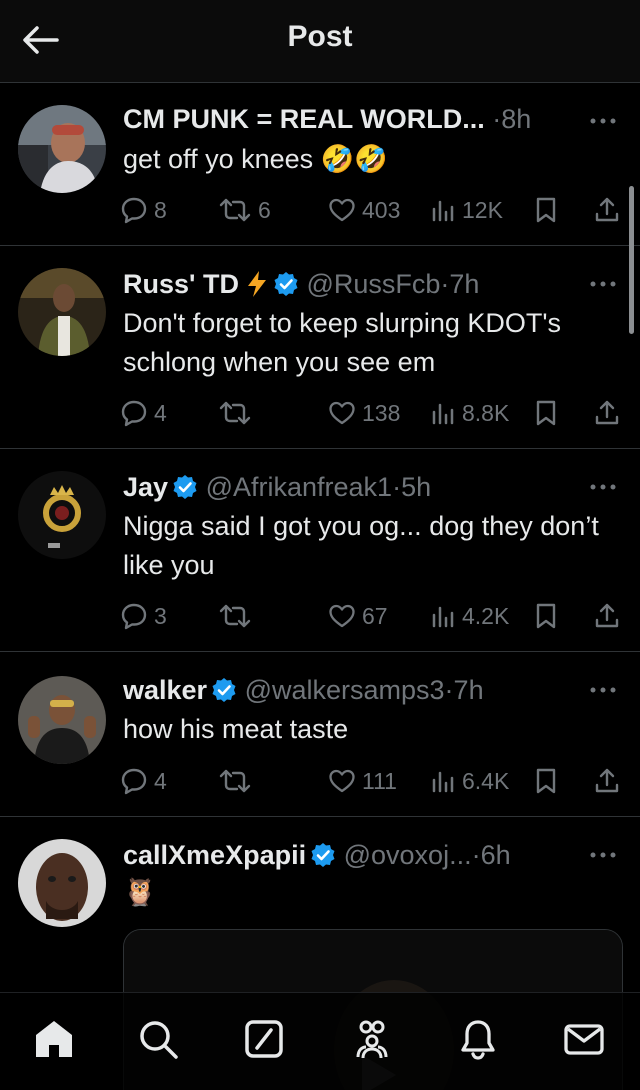 Image resolution: width=640 pixels, height=1090 pixels. What do you see at coordinates (299, 487) in the screenshot?
I see `user-handle: @Afrikanfreak1` at bounding box center [299, 487].